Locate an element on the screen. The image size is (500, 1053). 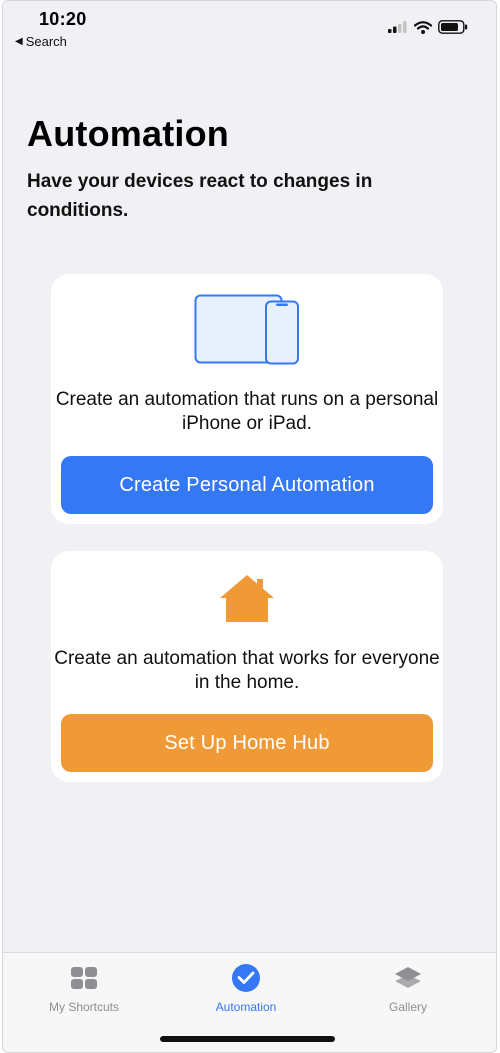
battery-icon is located at coordinates (453, 27).